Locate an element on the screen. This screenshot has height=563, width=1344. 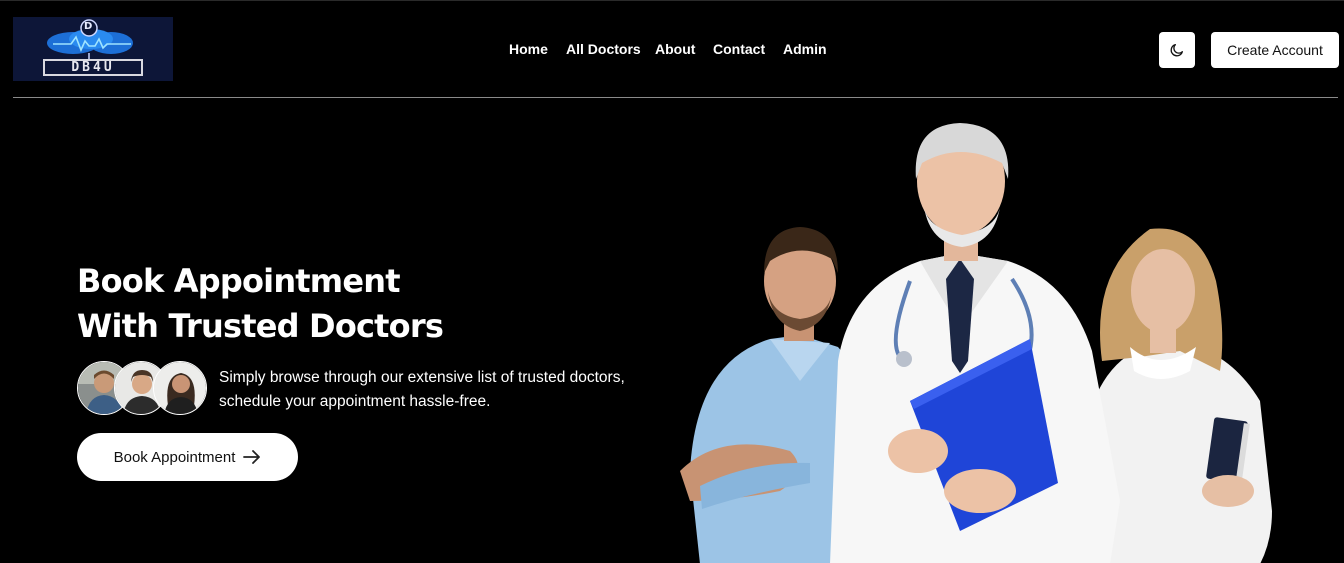
avatar is located at coordinates (180, 388).